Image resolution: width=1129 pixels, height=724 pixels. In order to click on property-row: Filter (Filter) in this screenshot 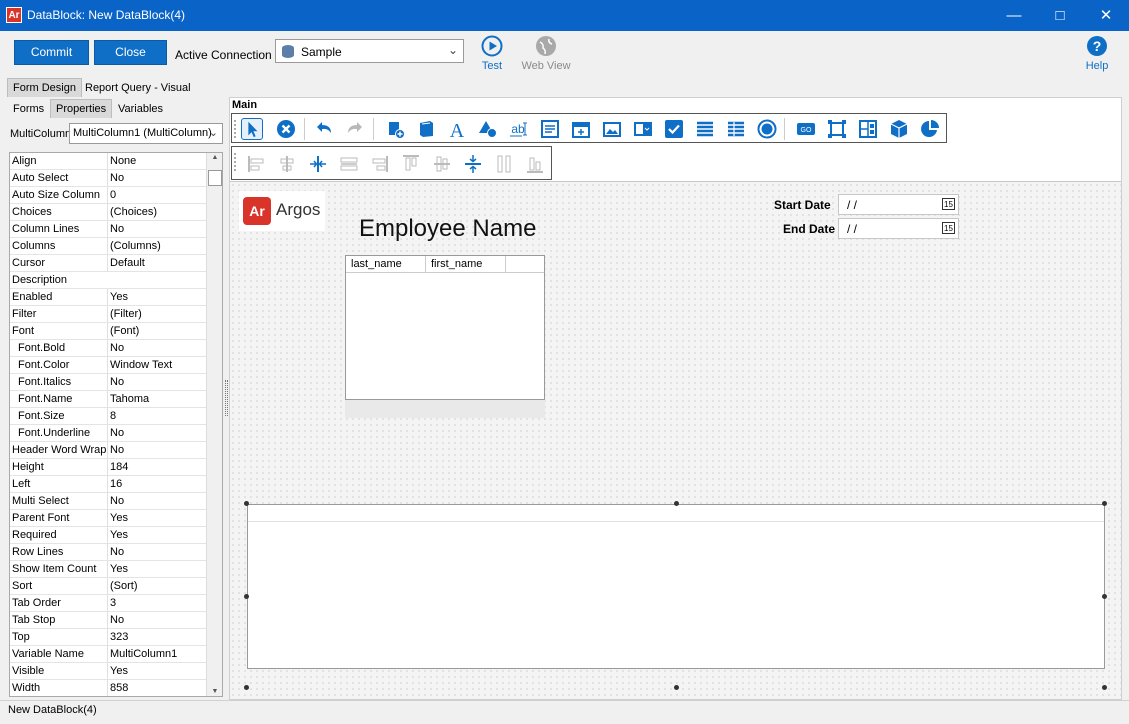, I will do `click(108, 314)`.